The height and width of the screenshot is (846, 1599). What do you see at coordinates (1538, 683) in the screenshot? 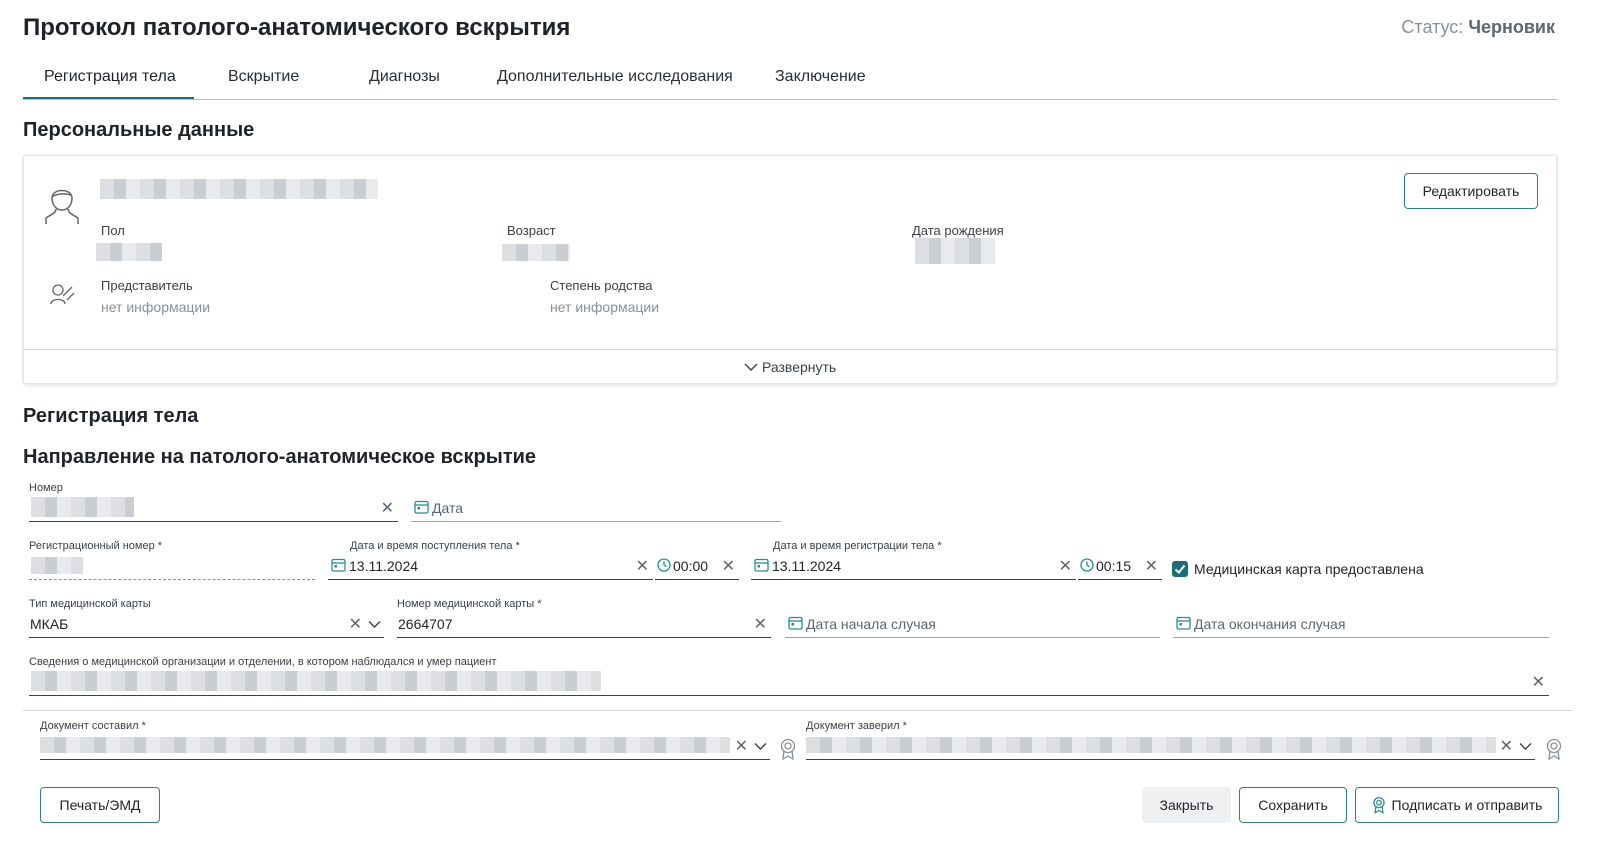
I see `clear-medical-org-icon: ✕` at bounding box center [1538, 683].